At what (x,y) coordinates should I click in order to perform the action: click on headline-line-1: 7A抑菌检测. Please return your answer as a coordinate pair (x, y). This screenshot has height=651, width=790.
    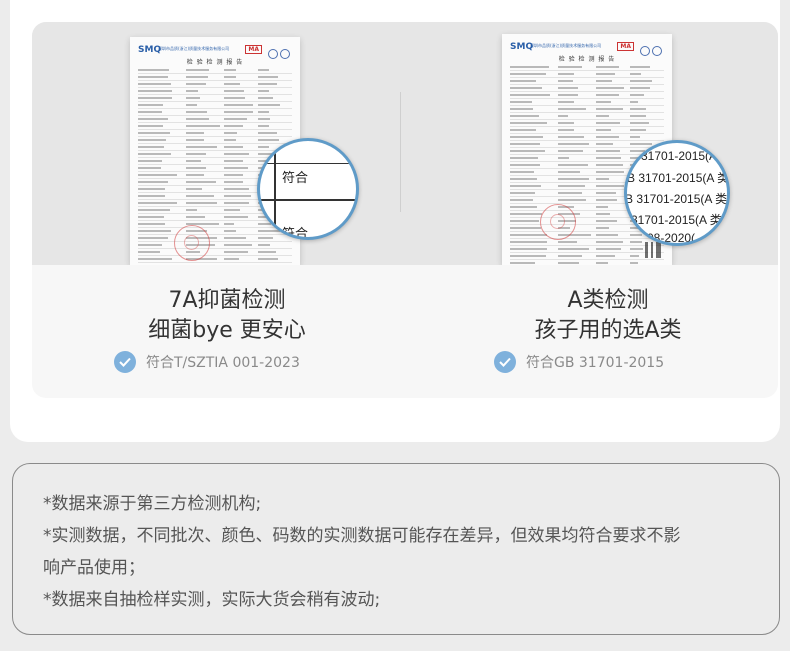
    Looking at the image, I should click on (227, 300).